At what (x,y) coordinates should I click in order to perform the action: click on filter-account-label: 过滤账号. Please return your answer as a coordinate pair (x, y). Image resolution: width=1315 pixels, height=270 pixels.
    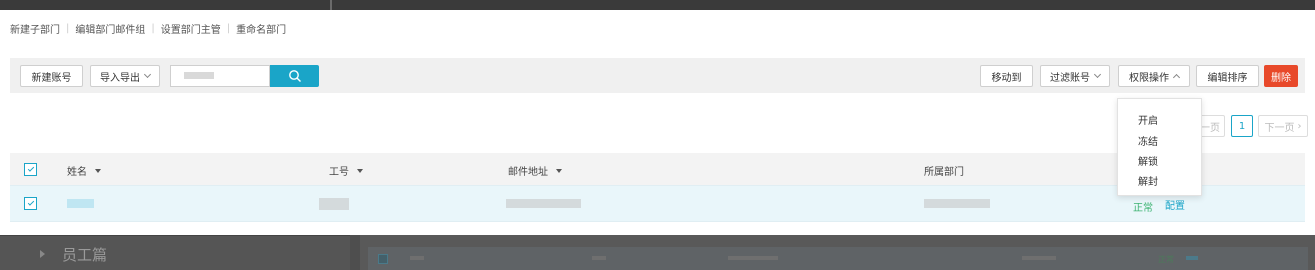
    Looking at the image, I should click on (1070, 78).